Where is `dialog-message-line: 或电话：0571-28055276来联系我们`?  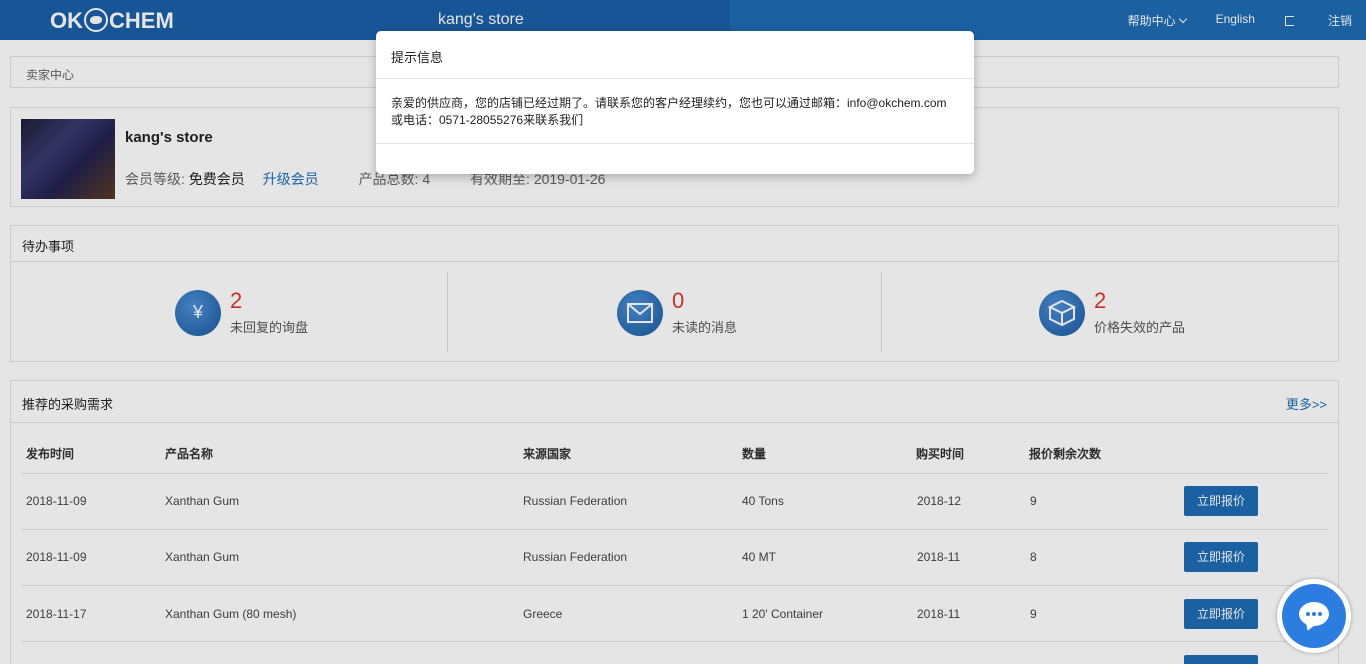
dialog-message-line: 或电话：0571-28055276来联系我们 is located at coordinates (487, 120).